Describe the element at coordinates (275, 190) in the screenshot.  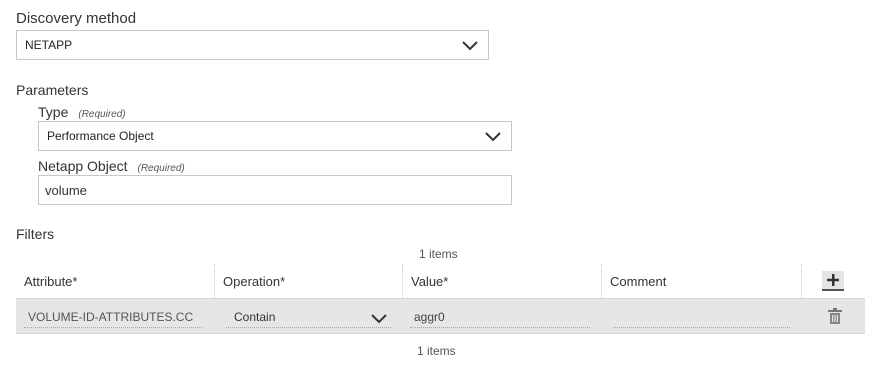
I see `netapp-object-input: volume` at that location.